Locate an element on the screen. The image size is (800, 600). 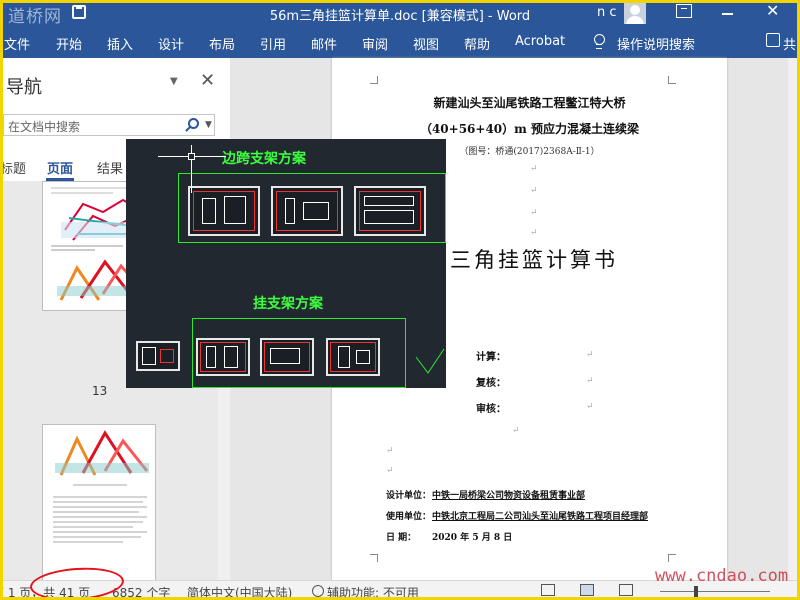
lightbulb-icon is located at coordinates (599, 41).